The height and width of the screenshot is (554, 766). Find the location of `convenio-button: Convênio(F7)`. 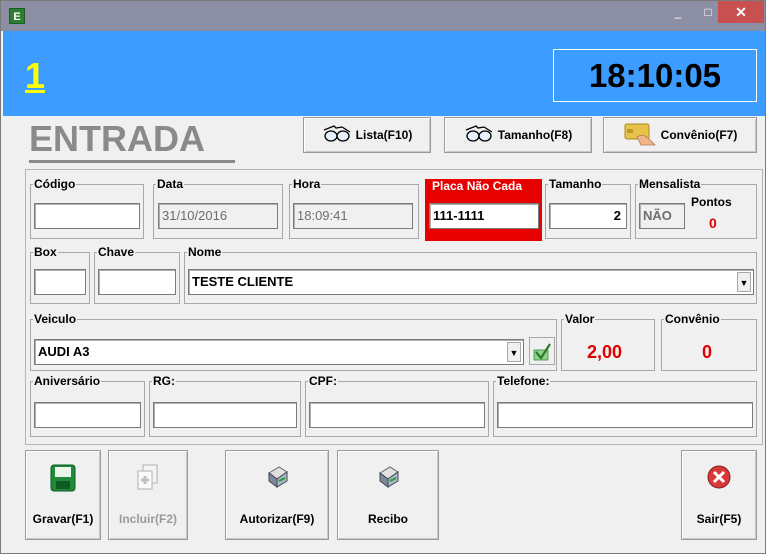

convenio-button: Convênio(F7) is located at coordinates (680, 135).